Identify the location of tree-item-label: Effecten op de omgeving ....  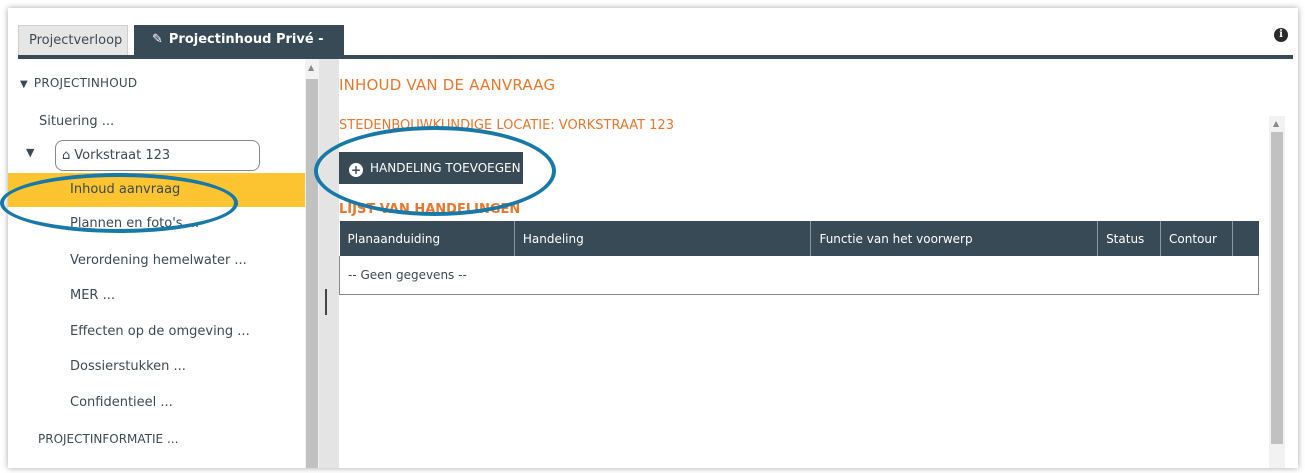
(160, 331).